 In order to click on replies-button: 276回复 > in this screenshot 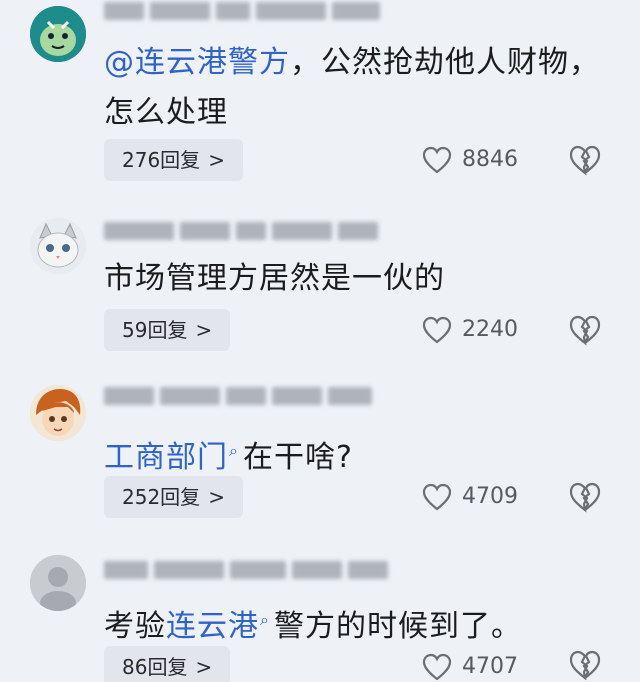, I will do `click(173, 160)`.